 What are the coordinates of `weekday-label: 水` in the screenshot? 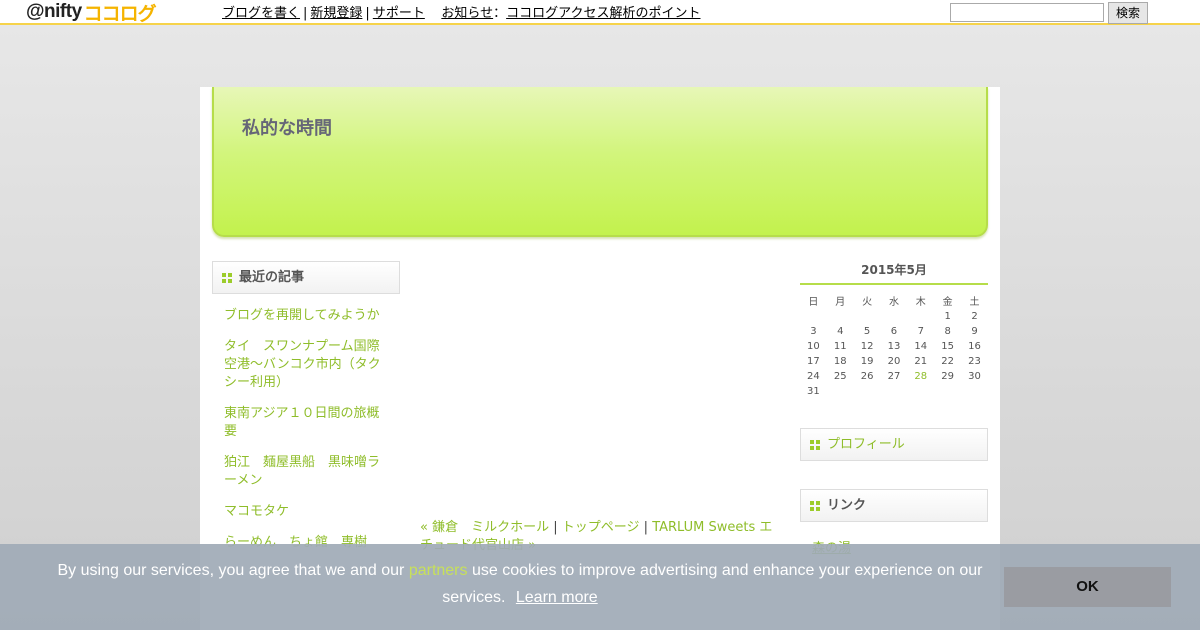 It's located at (893, 302).